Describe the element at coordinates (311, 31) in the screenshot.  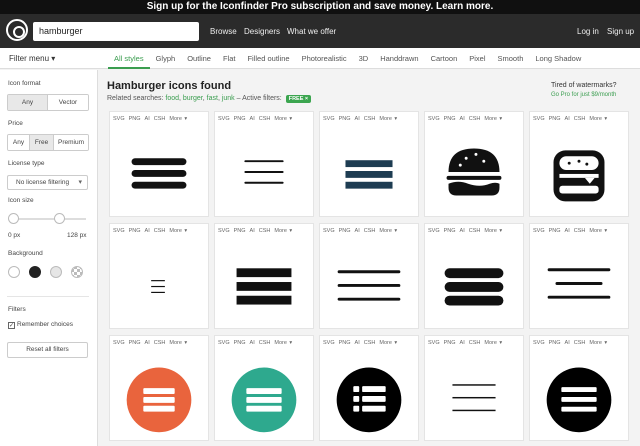
I see `nav-what-we-offer-link: What we offer` at that location.